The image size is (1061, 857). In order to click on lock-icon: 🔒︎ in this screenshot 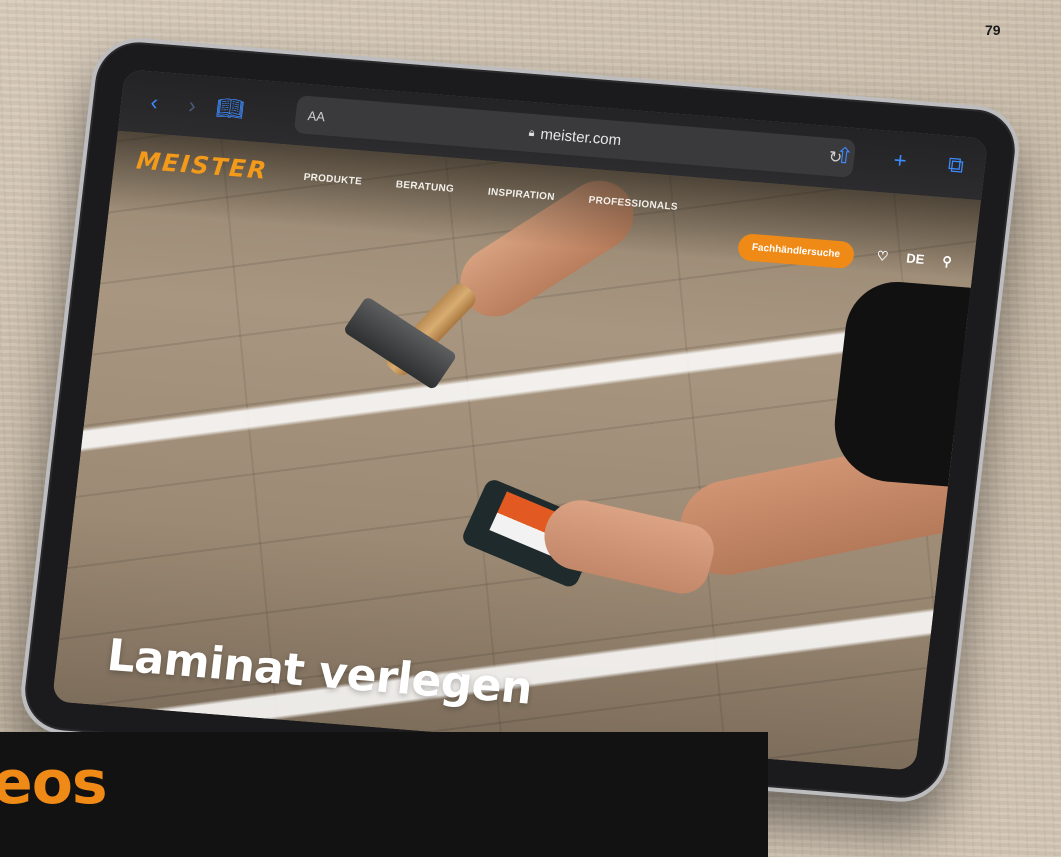, I will do `click(532, 132)`.